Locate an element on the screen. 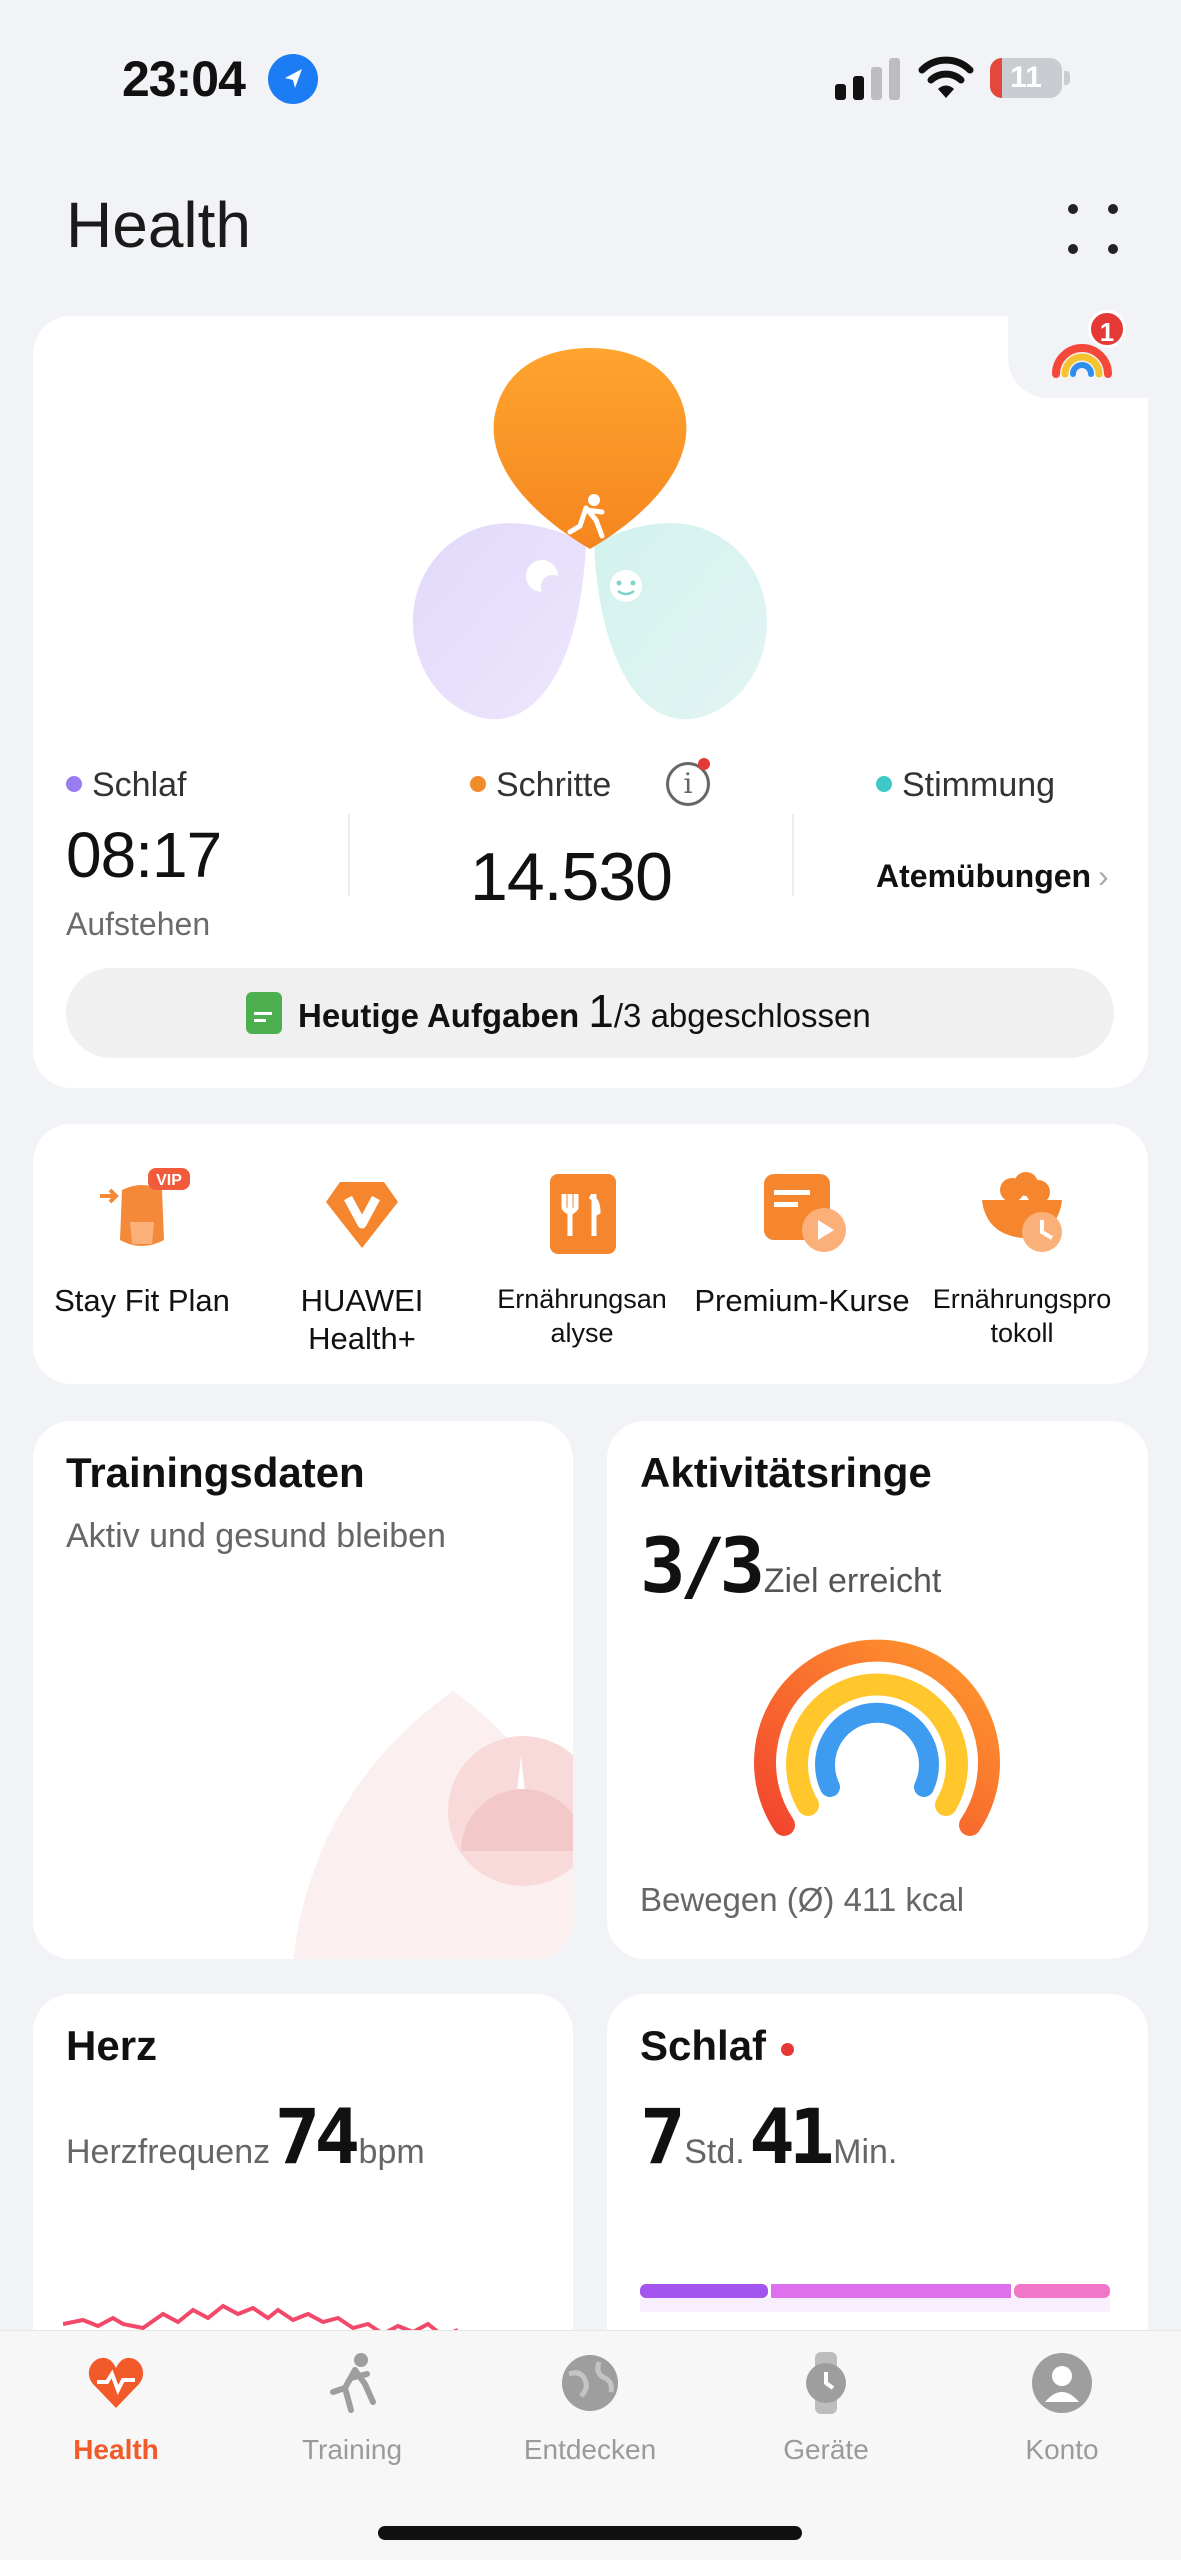 This screenshot has width=1181, height=2560. tab-geraete: Geräte is located at coordinates (826, 2409).